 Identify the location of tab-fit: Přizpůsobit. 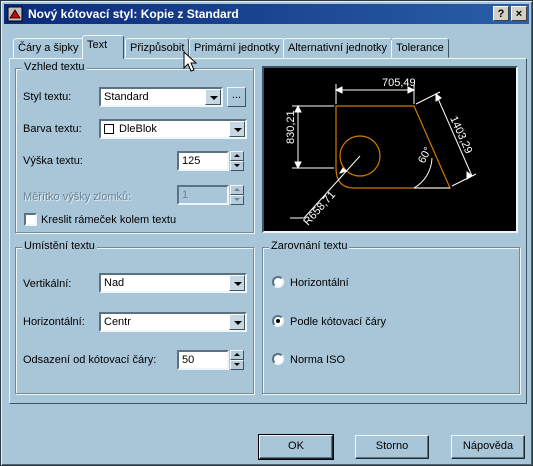
(157, 48).